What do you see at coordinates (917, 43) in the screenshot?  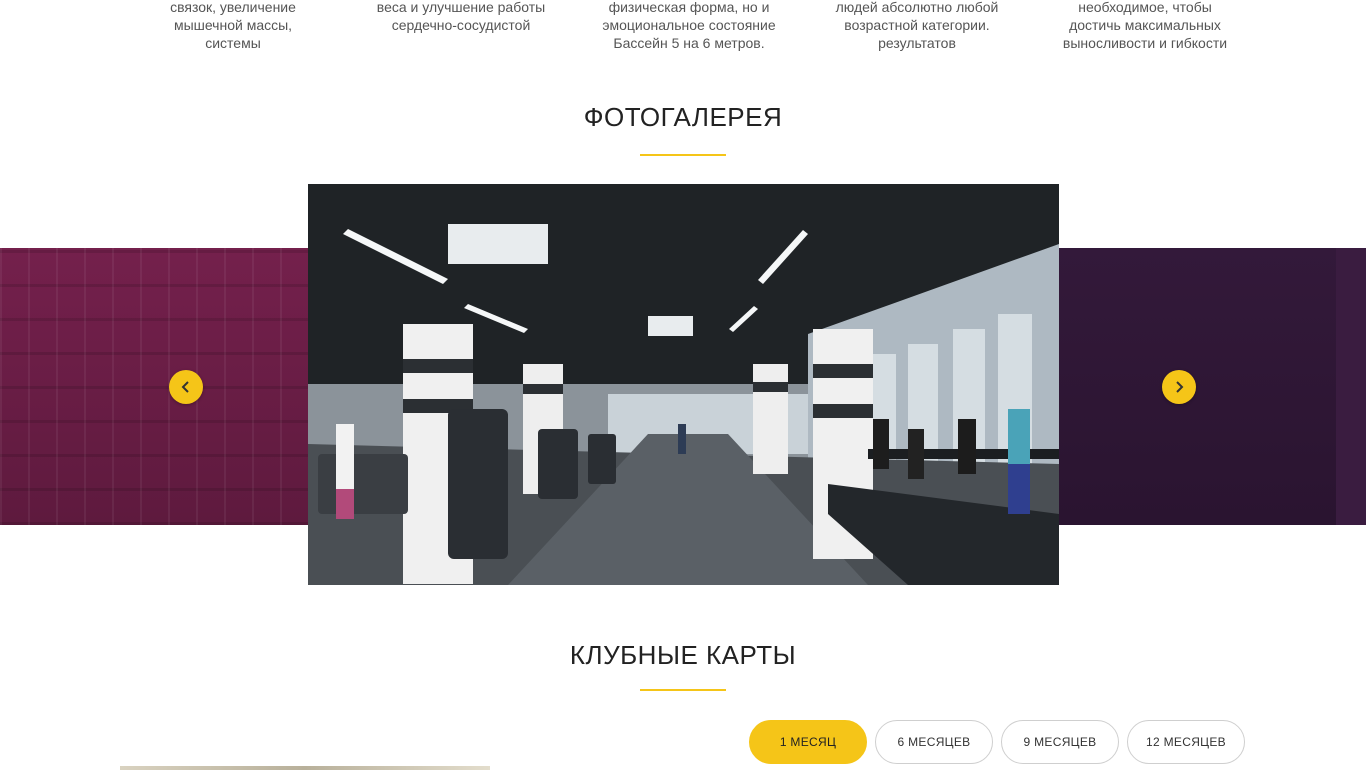 I see `feature-line: результатов` at bounding box center [917, 43].